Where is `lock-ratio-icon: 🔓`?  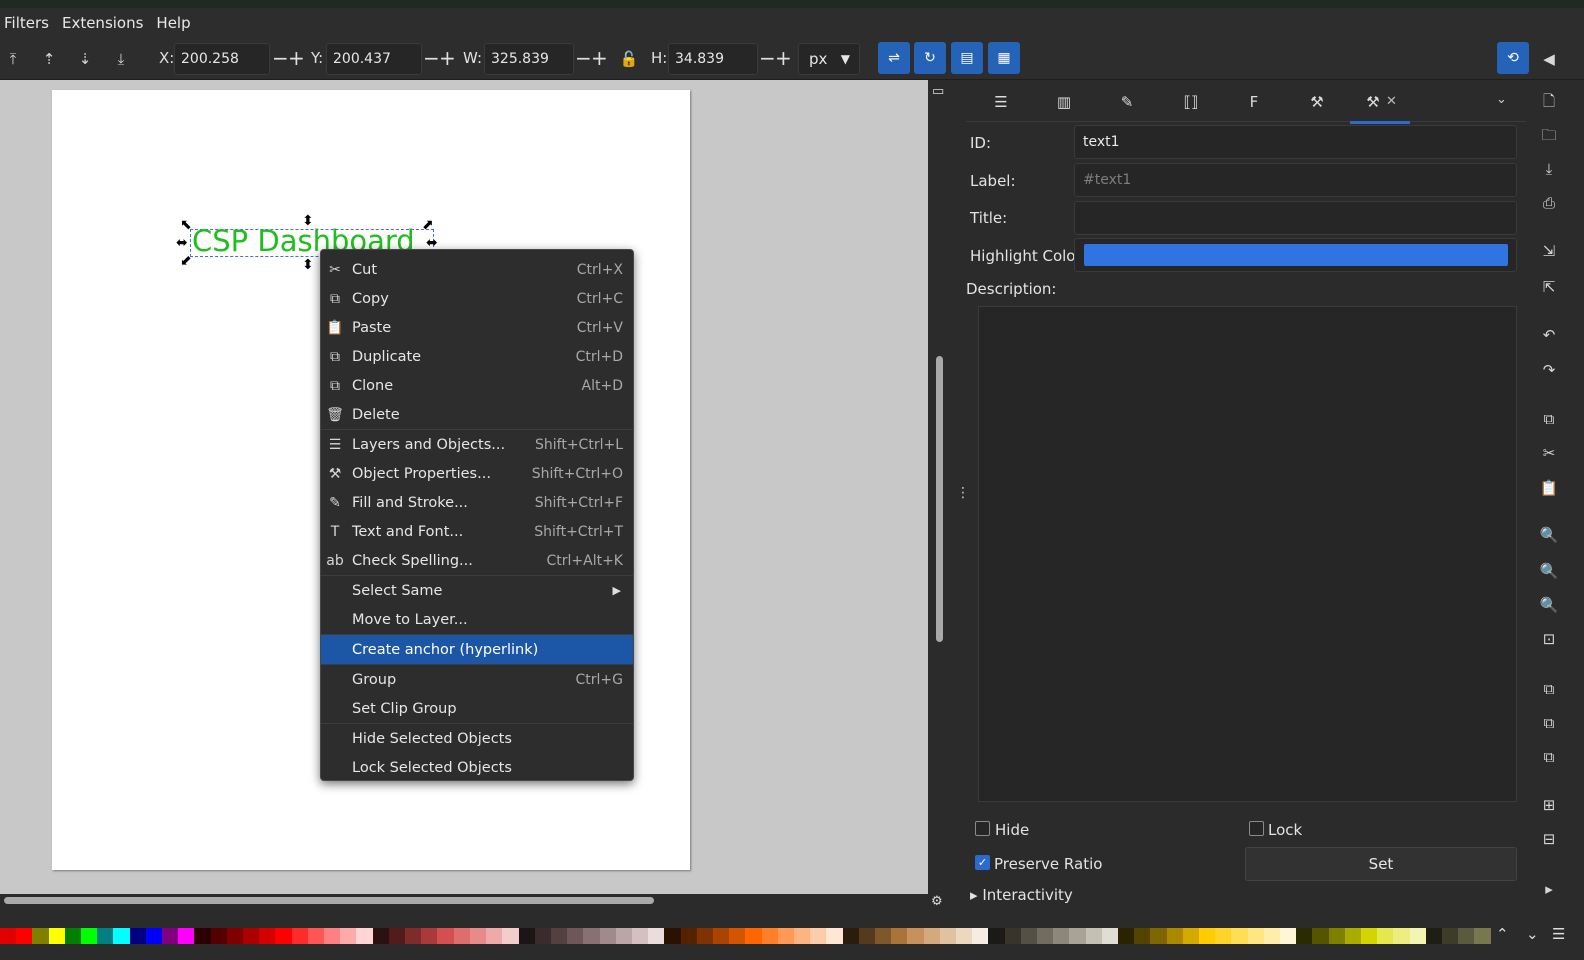 lock-ratio-icon: 🔓 is located at coordinates (629, 59).